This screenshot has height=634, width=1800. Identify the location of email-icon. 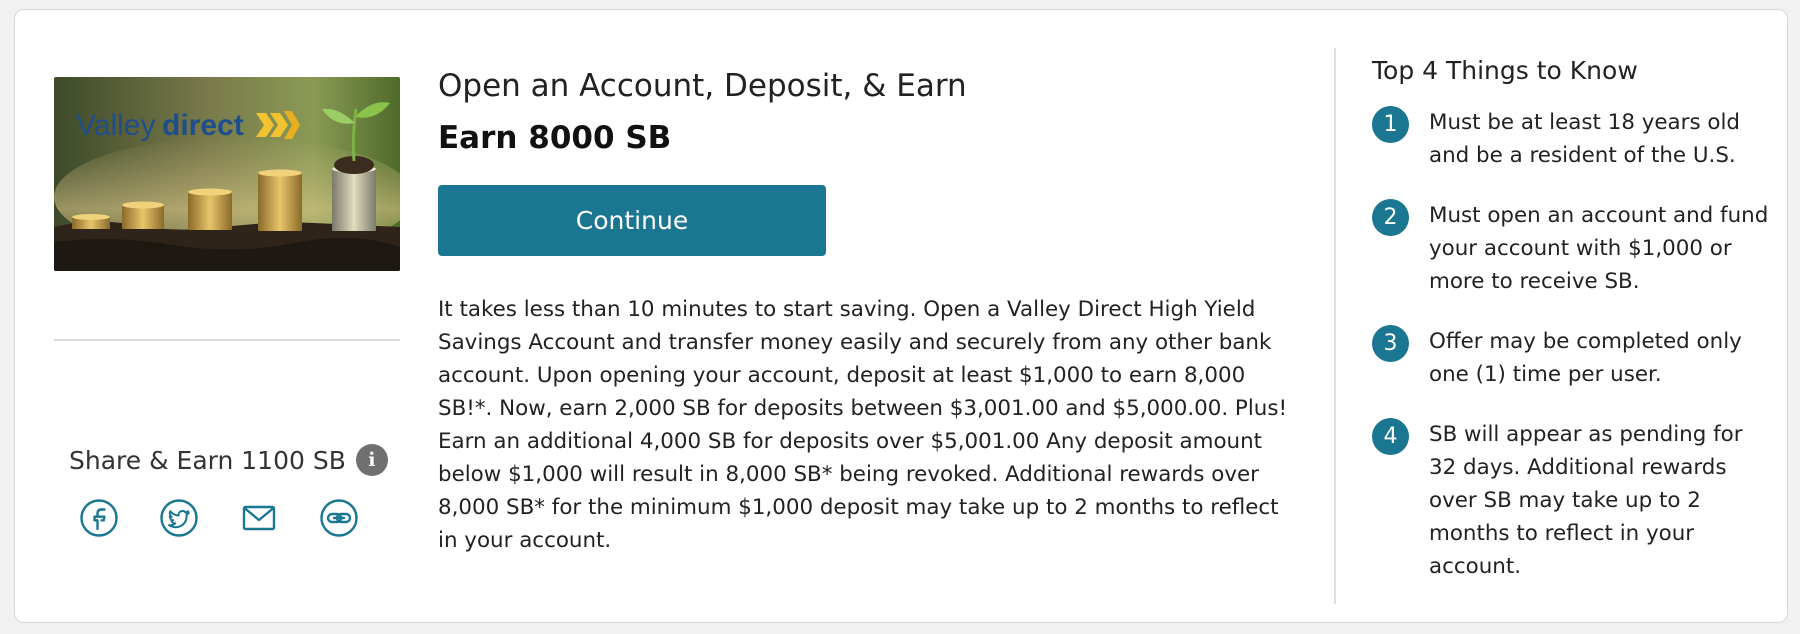
(259, 518).